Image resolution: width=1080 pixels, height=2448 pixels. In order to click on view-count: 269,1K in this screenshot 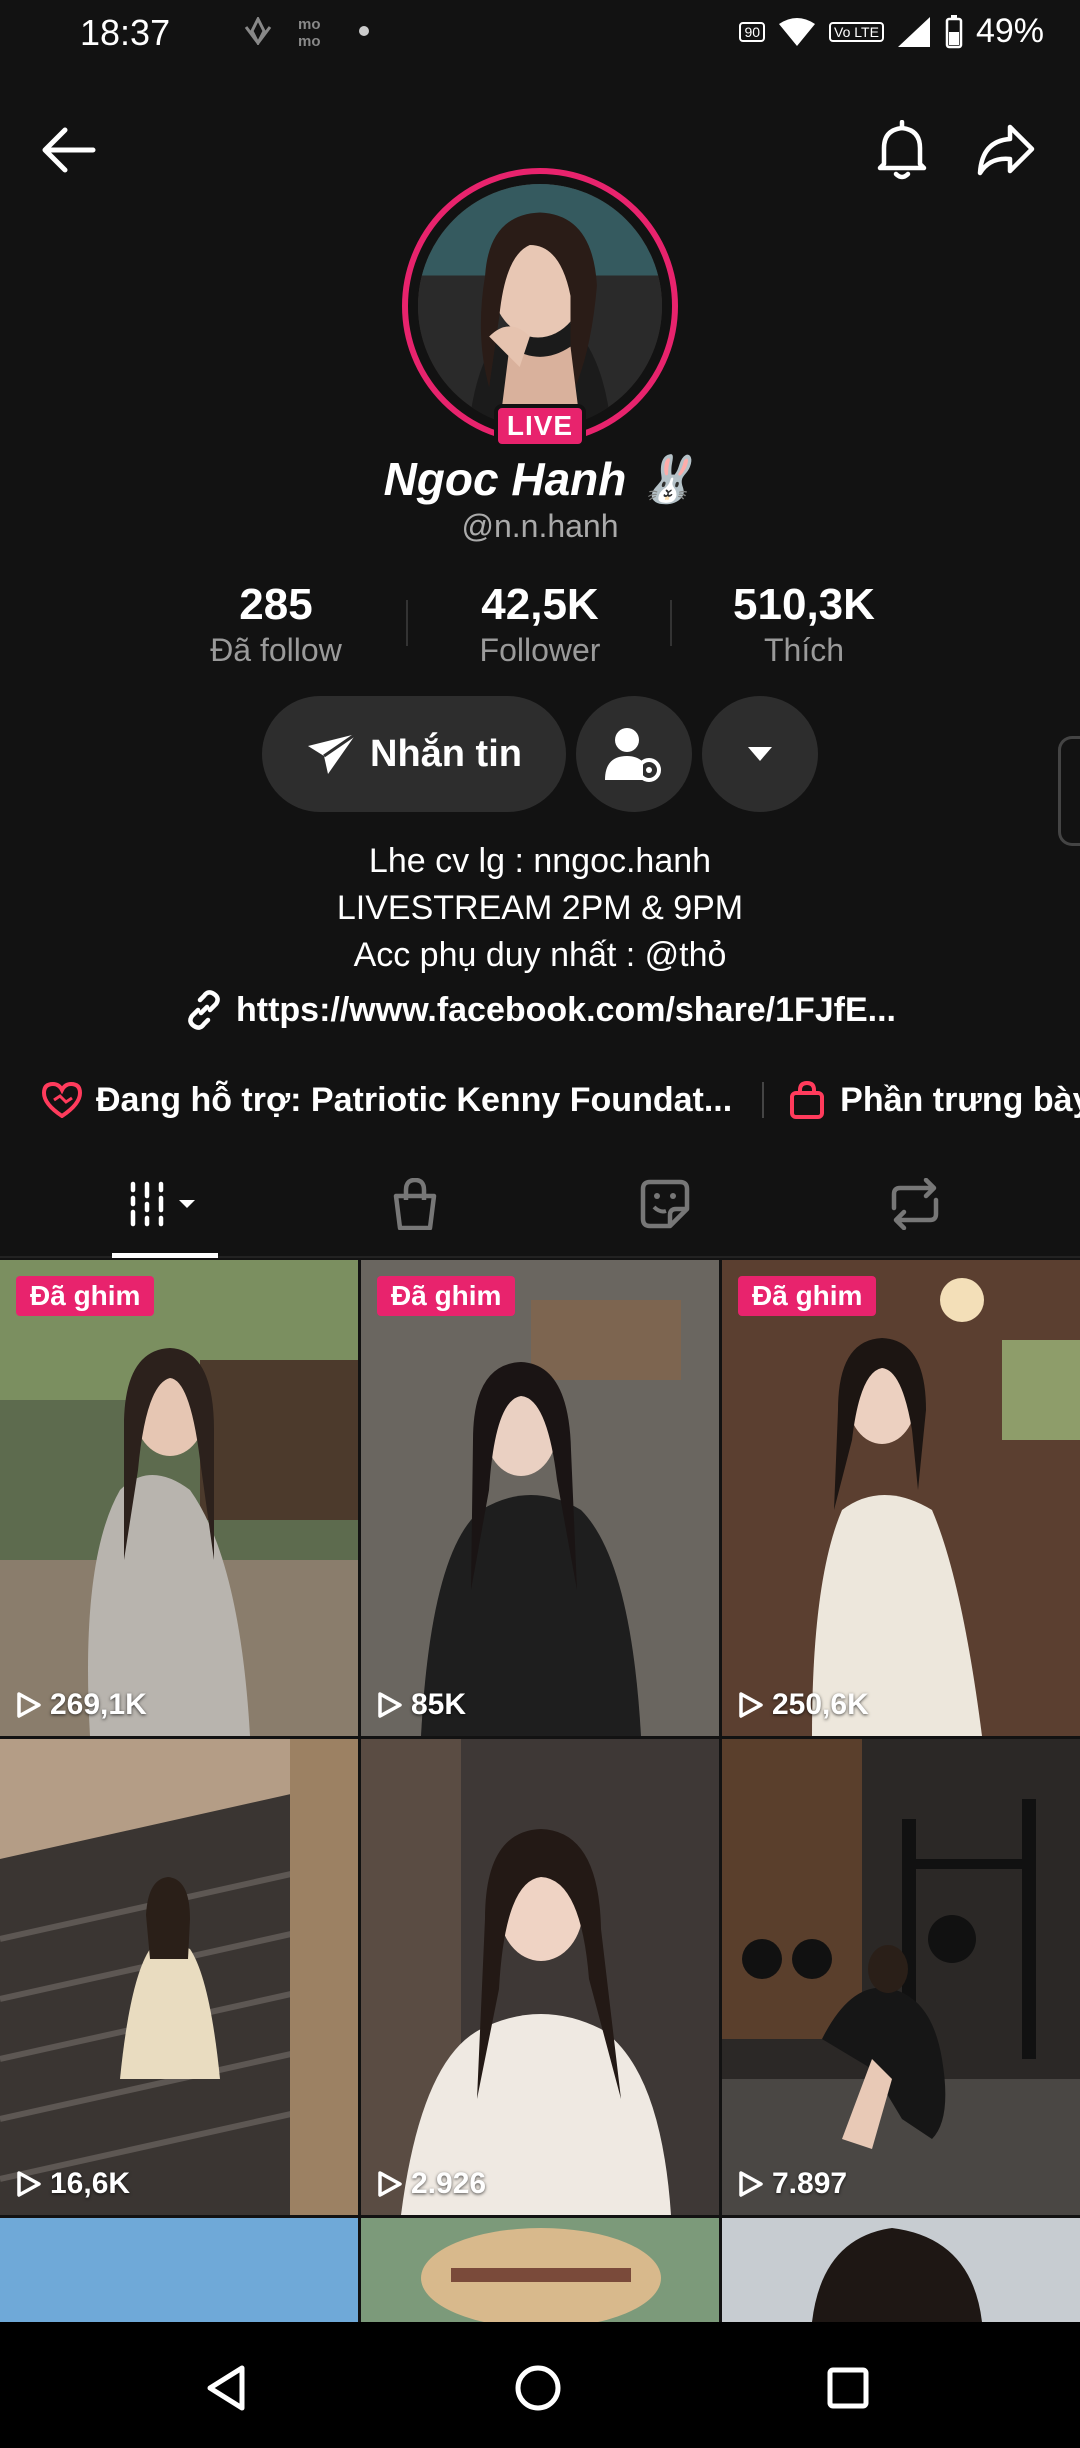, I will do `click(81, 1705)`.